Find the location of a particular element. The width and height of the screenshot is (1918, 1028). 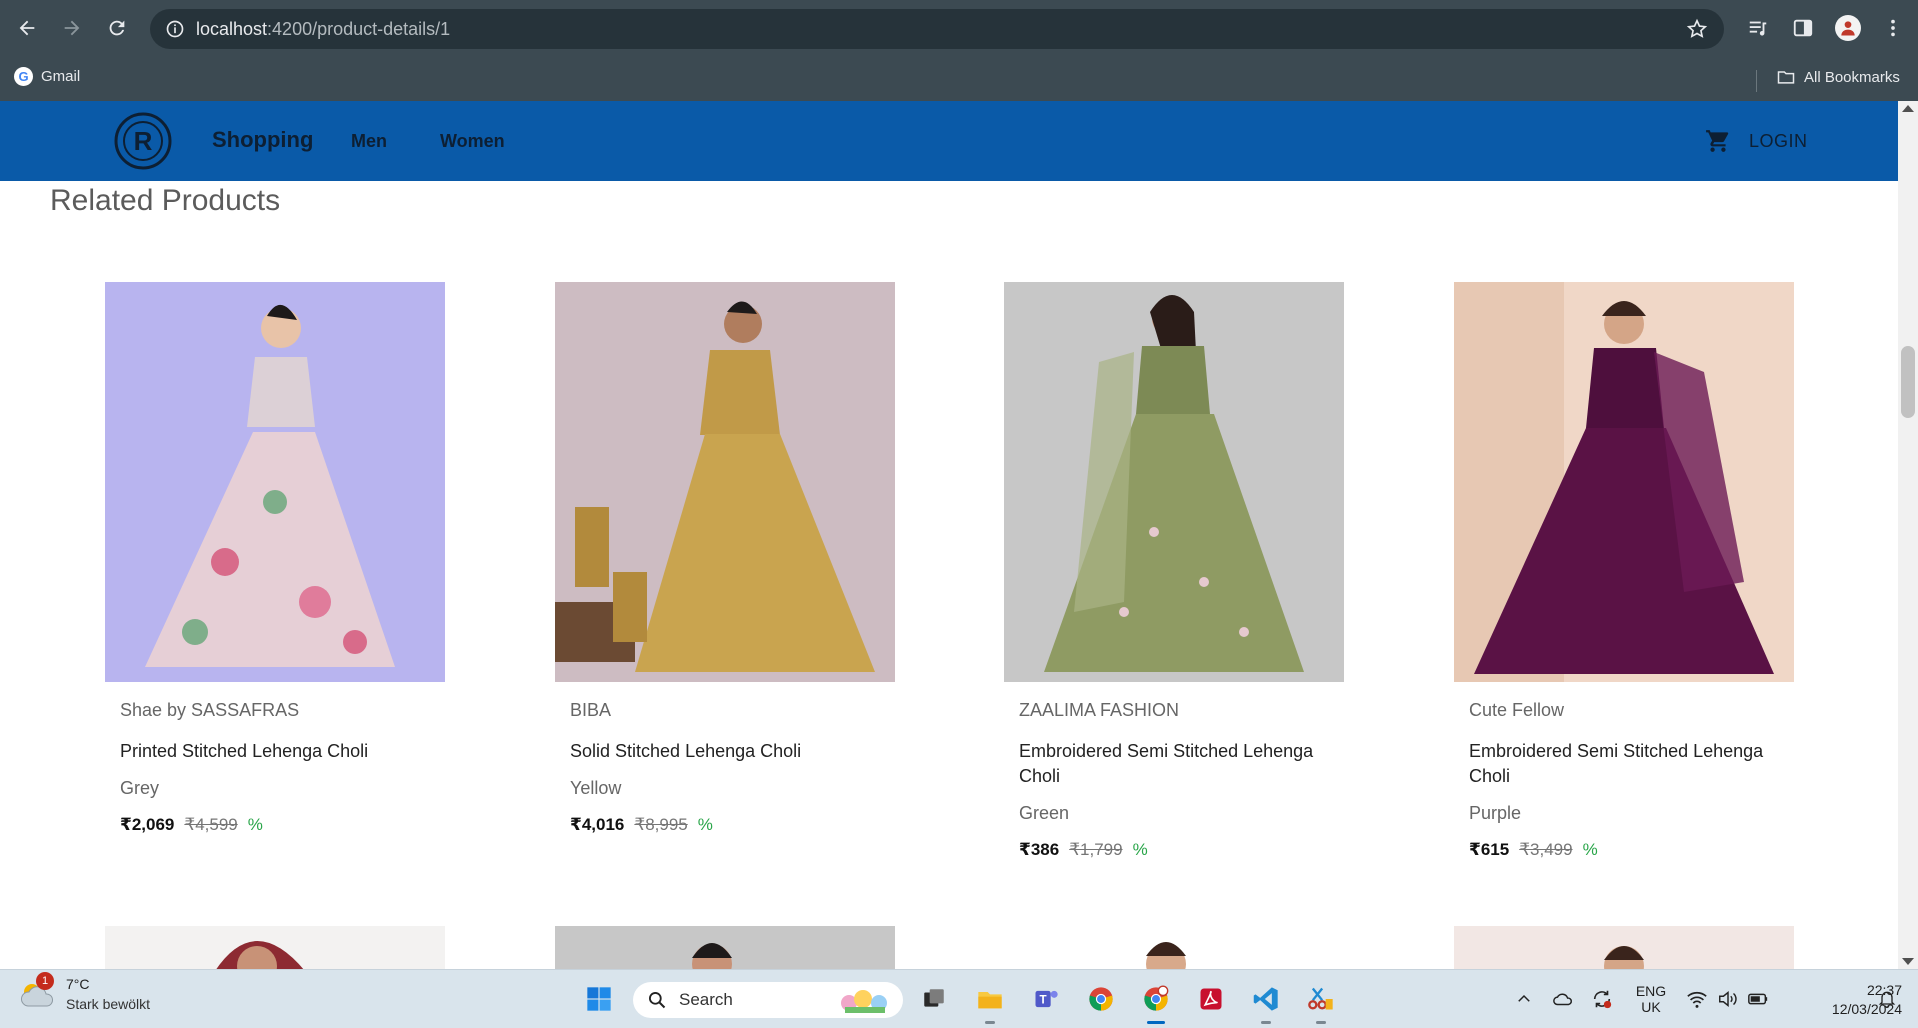

side-panel-icon is located at coordinates (1803, 28).